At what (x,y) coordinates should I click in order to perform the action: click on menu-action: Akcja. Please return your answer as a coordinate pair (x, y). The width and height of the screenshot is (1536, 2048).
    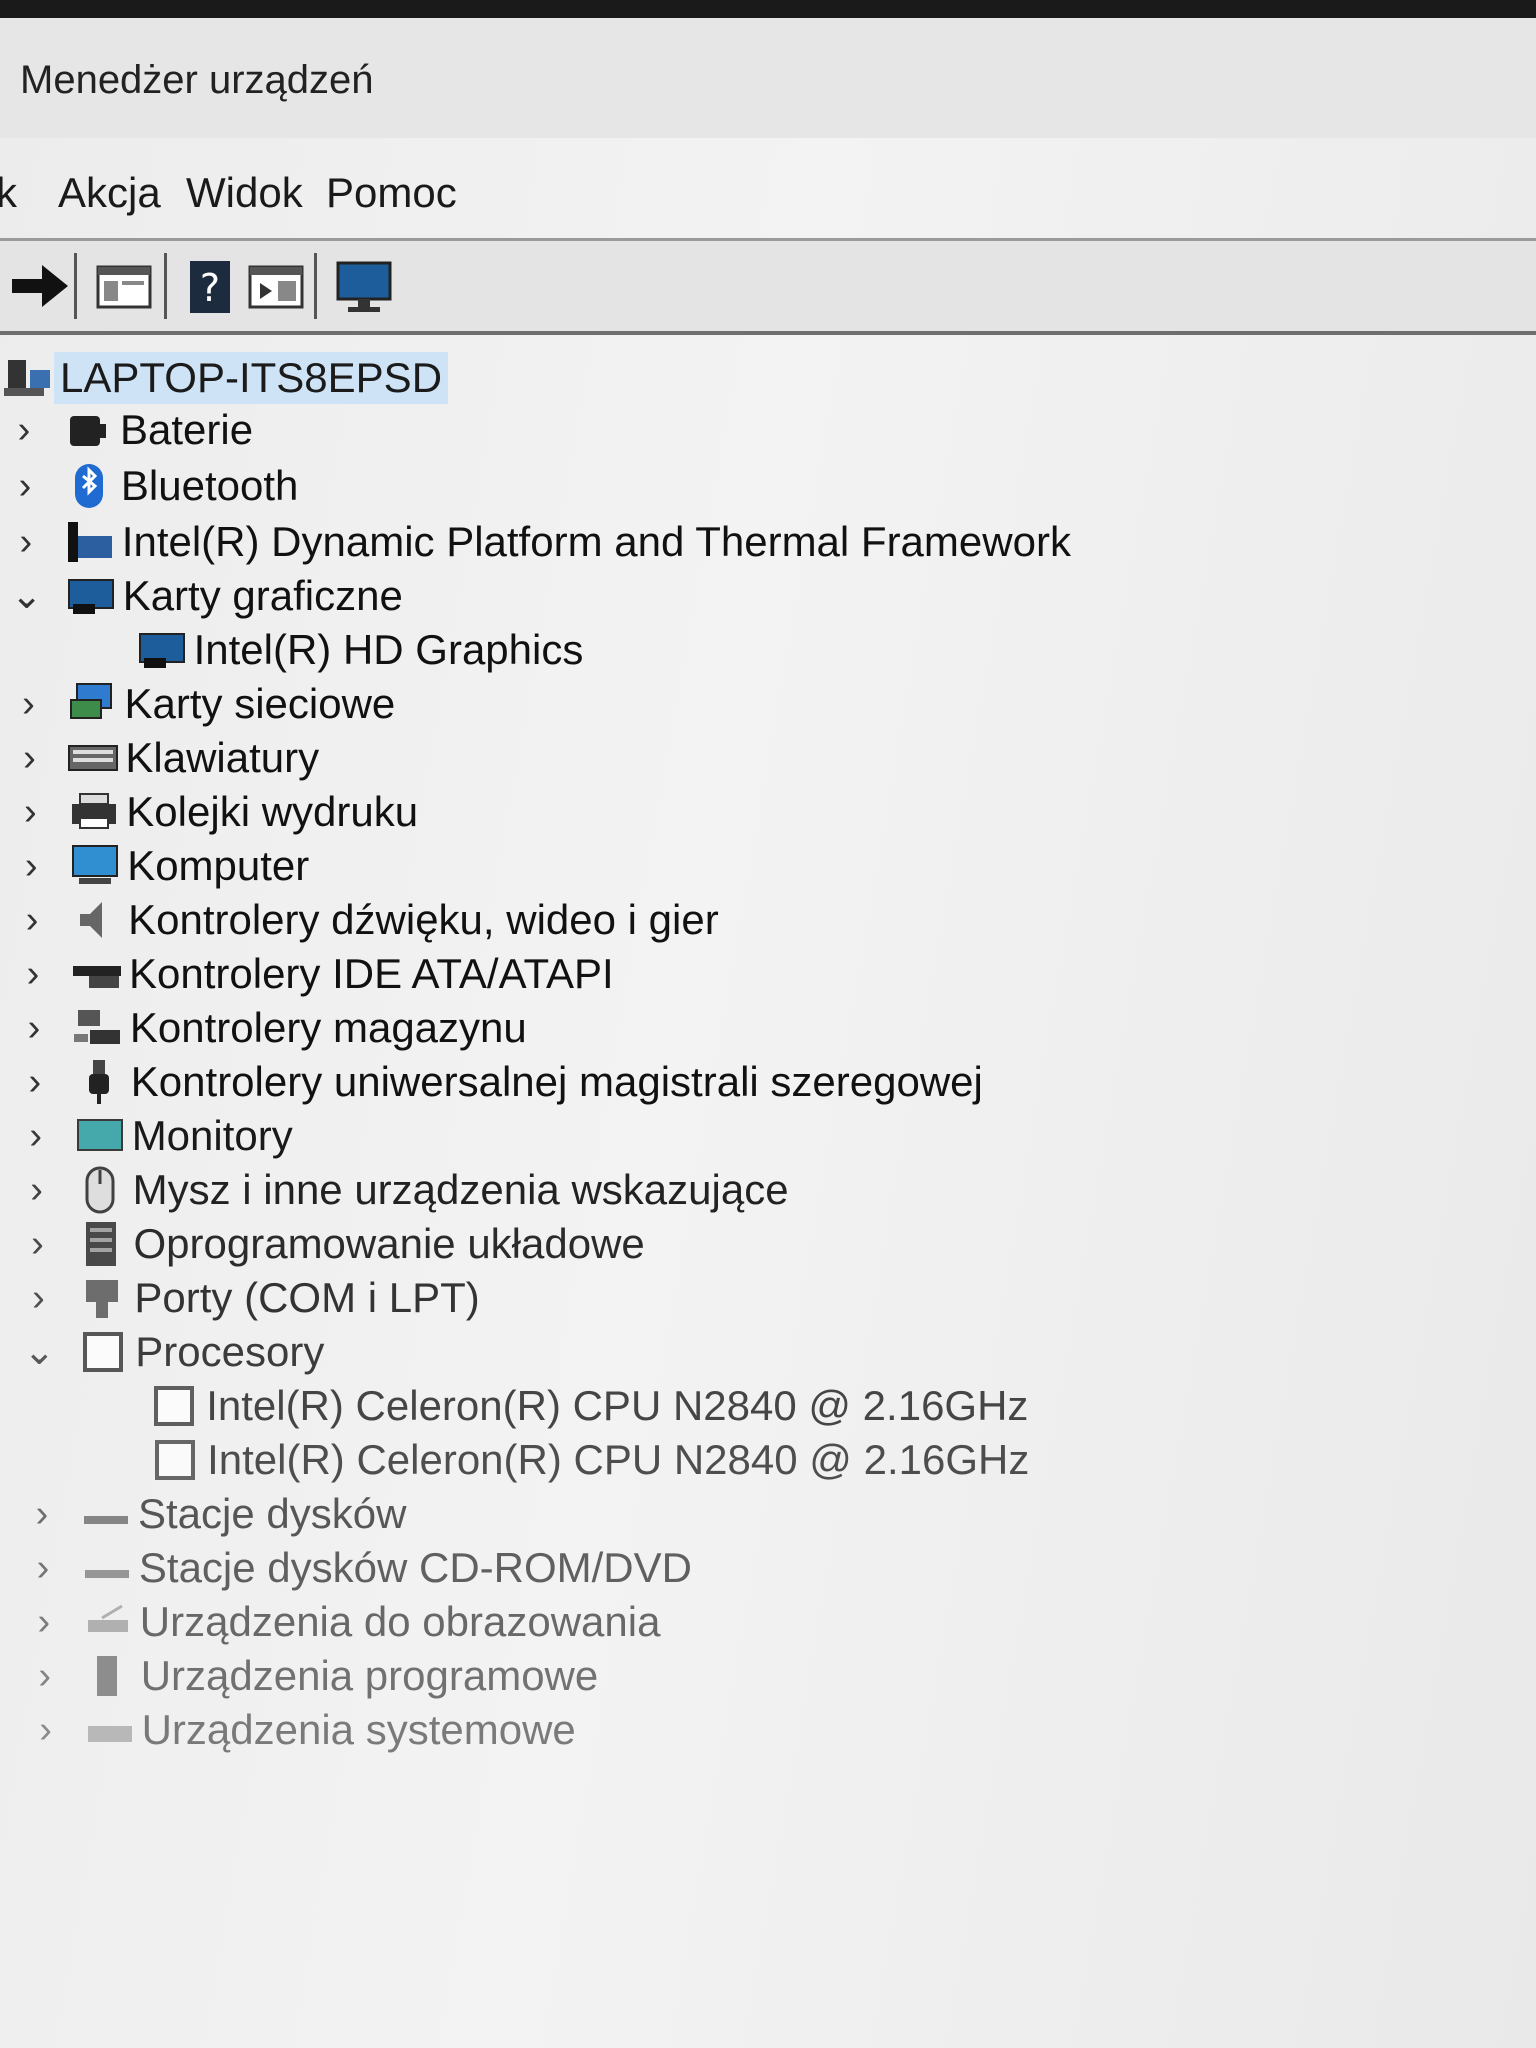
    Looking at the image, I should click on (109, 193).